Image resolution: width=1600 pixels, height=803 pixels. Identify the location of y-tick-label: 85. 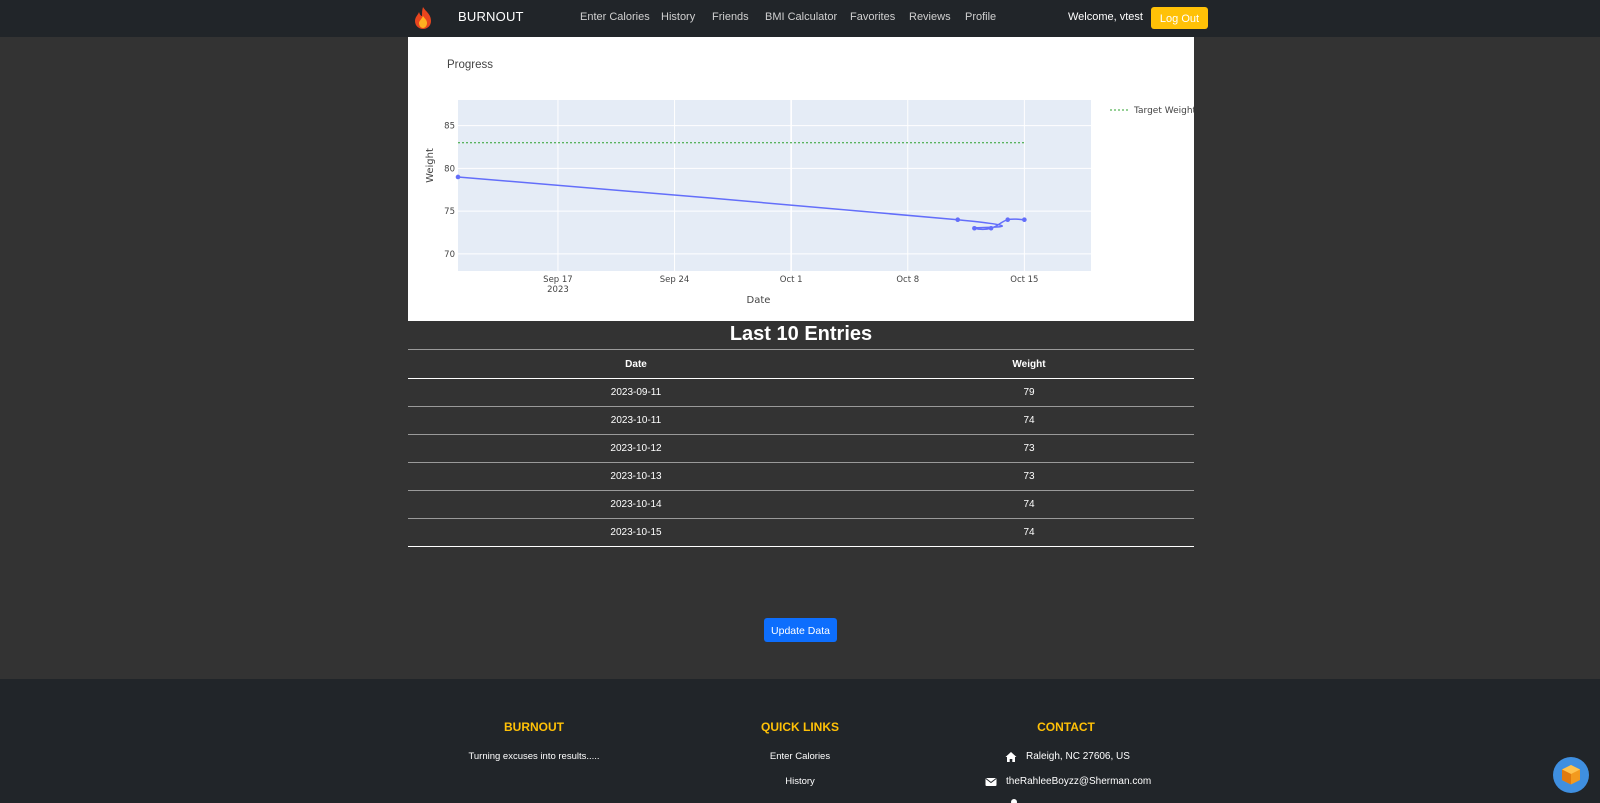
(449, 127).